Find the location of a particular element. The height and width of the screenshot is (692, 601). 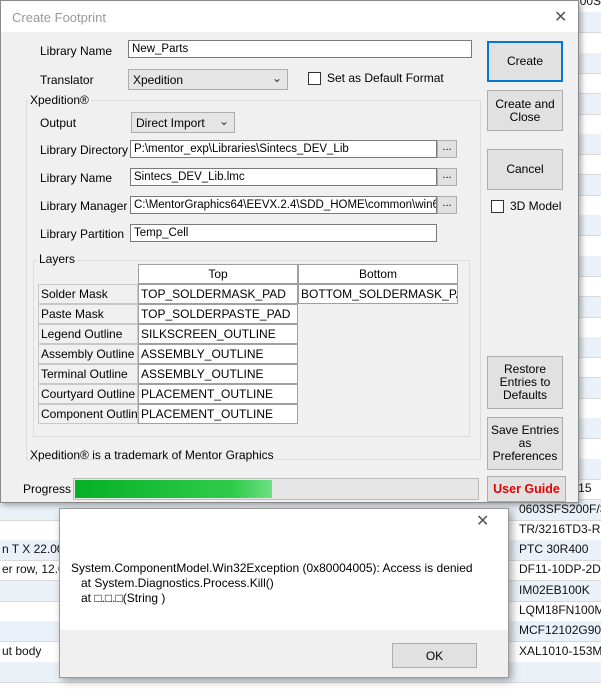

translator-label: Translator is located at coordinates (67, 80).